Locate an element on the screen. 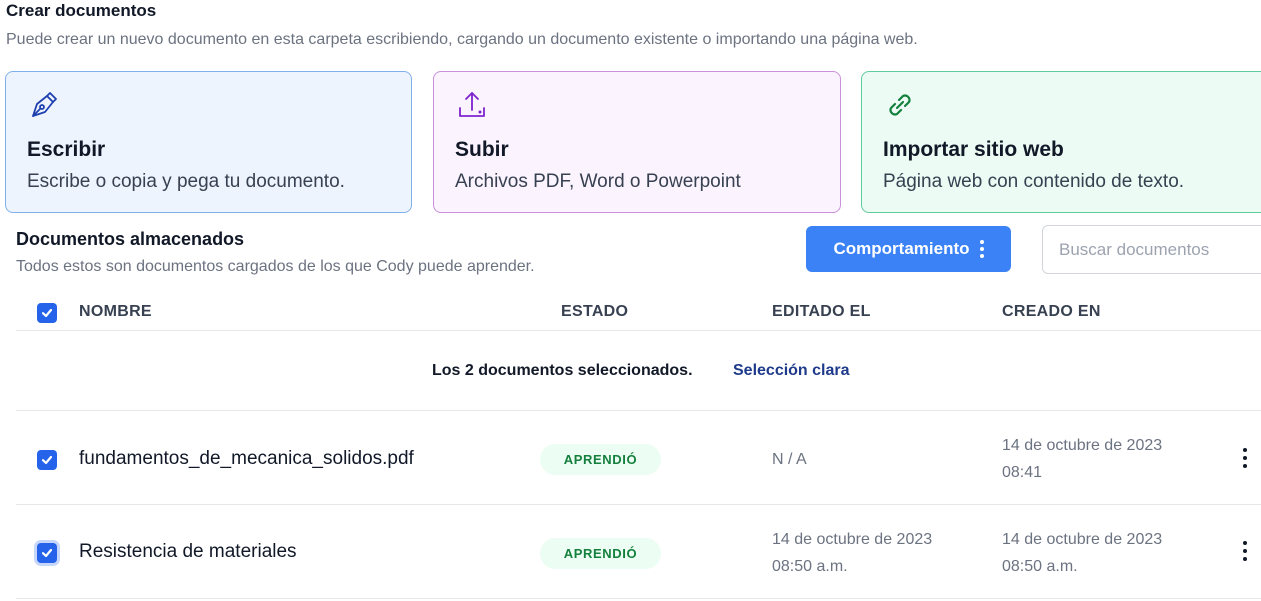  link-icon is located at coordinates (900, 105).